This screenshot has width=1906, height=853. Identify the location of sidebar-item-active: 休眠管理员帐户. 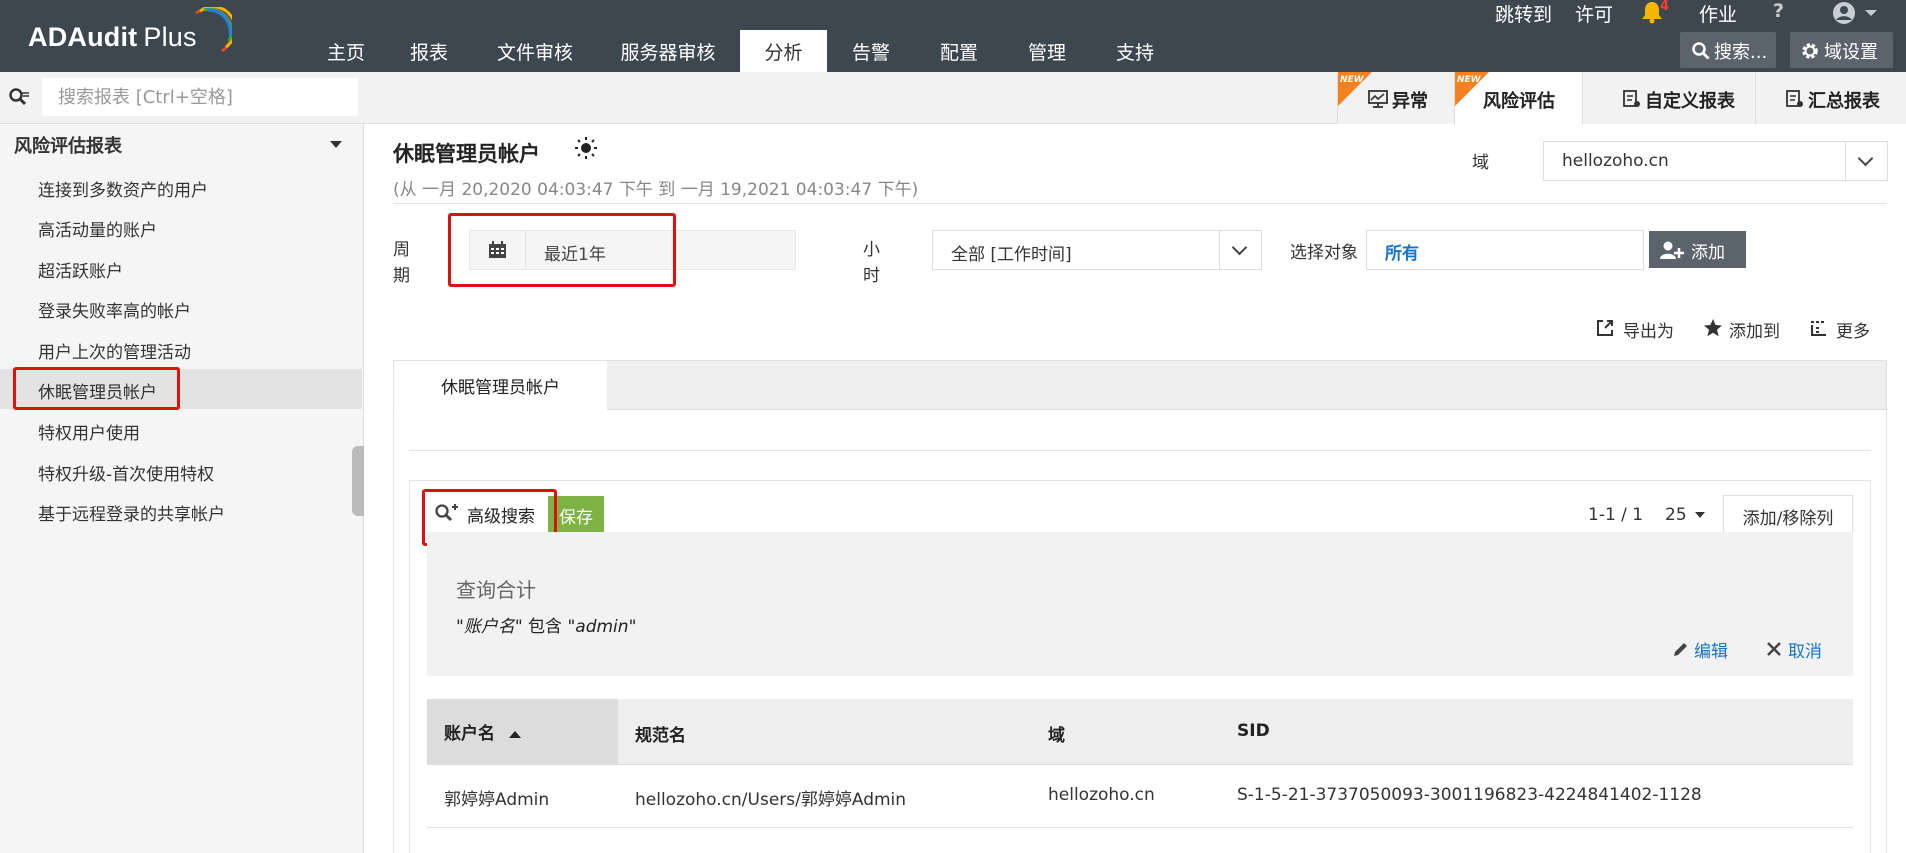
(181, 389).